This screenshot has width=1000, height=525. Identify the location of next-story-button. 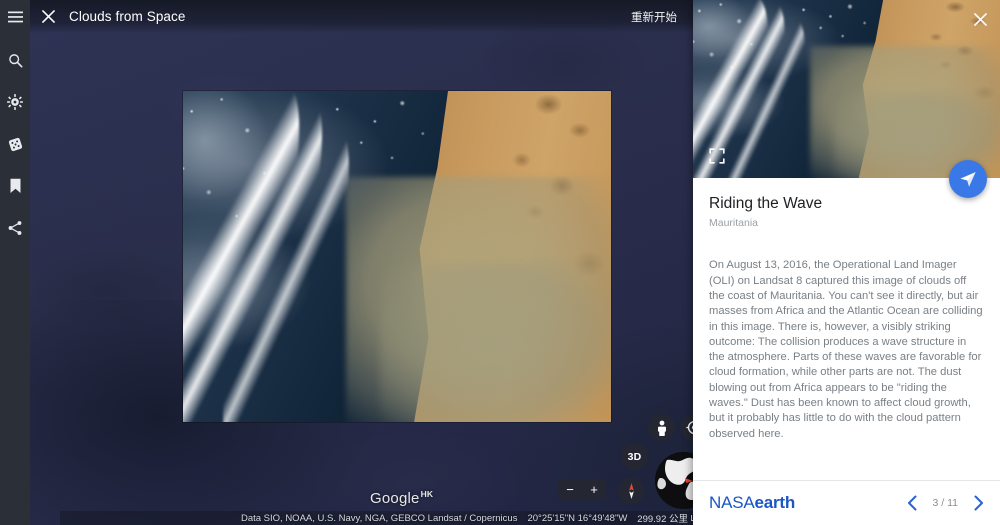
(978, 503).